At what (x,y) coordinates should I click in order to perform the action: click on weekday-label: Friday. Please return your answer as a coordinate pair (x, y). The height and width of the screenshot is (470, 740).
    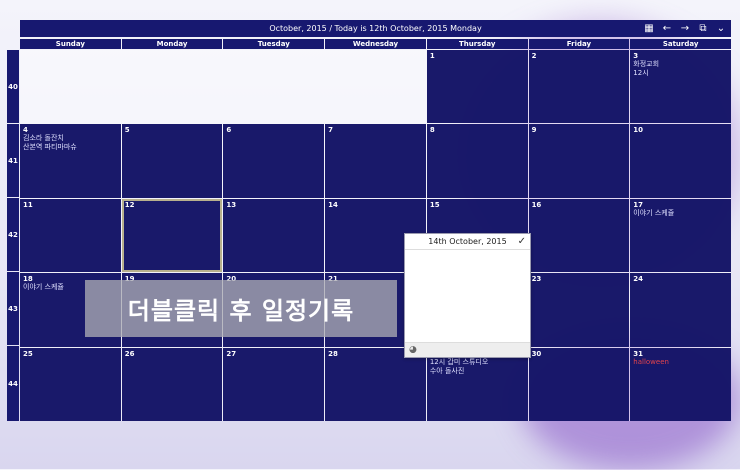
    Looking at the image, I should click on (579, 44).